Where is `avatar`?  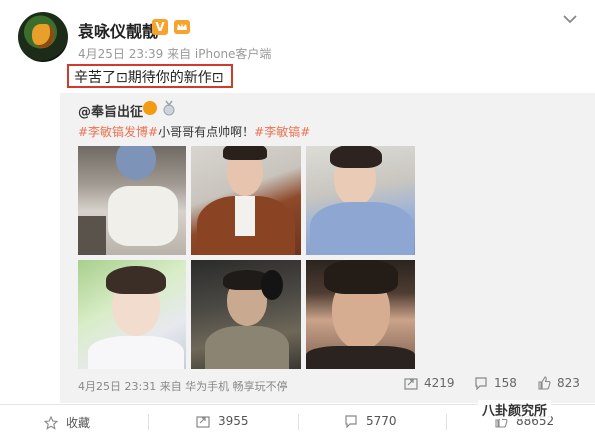
avatar is located at coordinates (43, 37).